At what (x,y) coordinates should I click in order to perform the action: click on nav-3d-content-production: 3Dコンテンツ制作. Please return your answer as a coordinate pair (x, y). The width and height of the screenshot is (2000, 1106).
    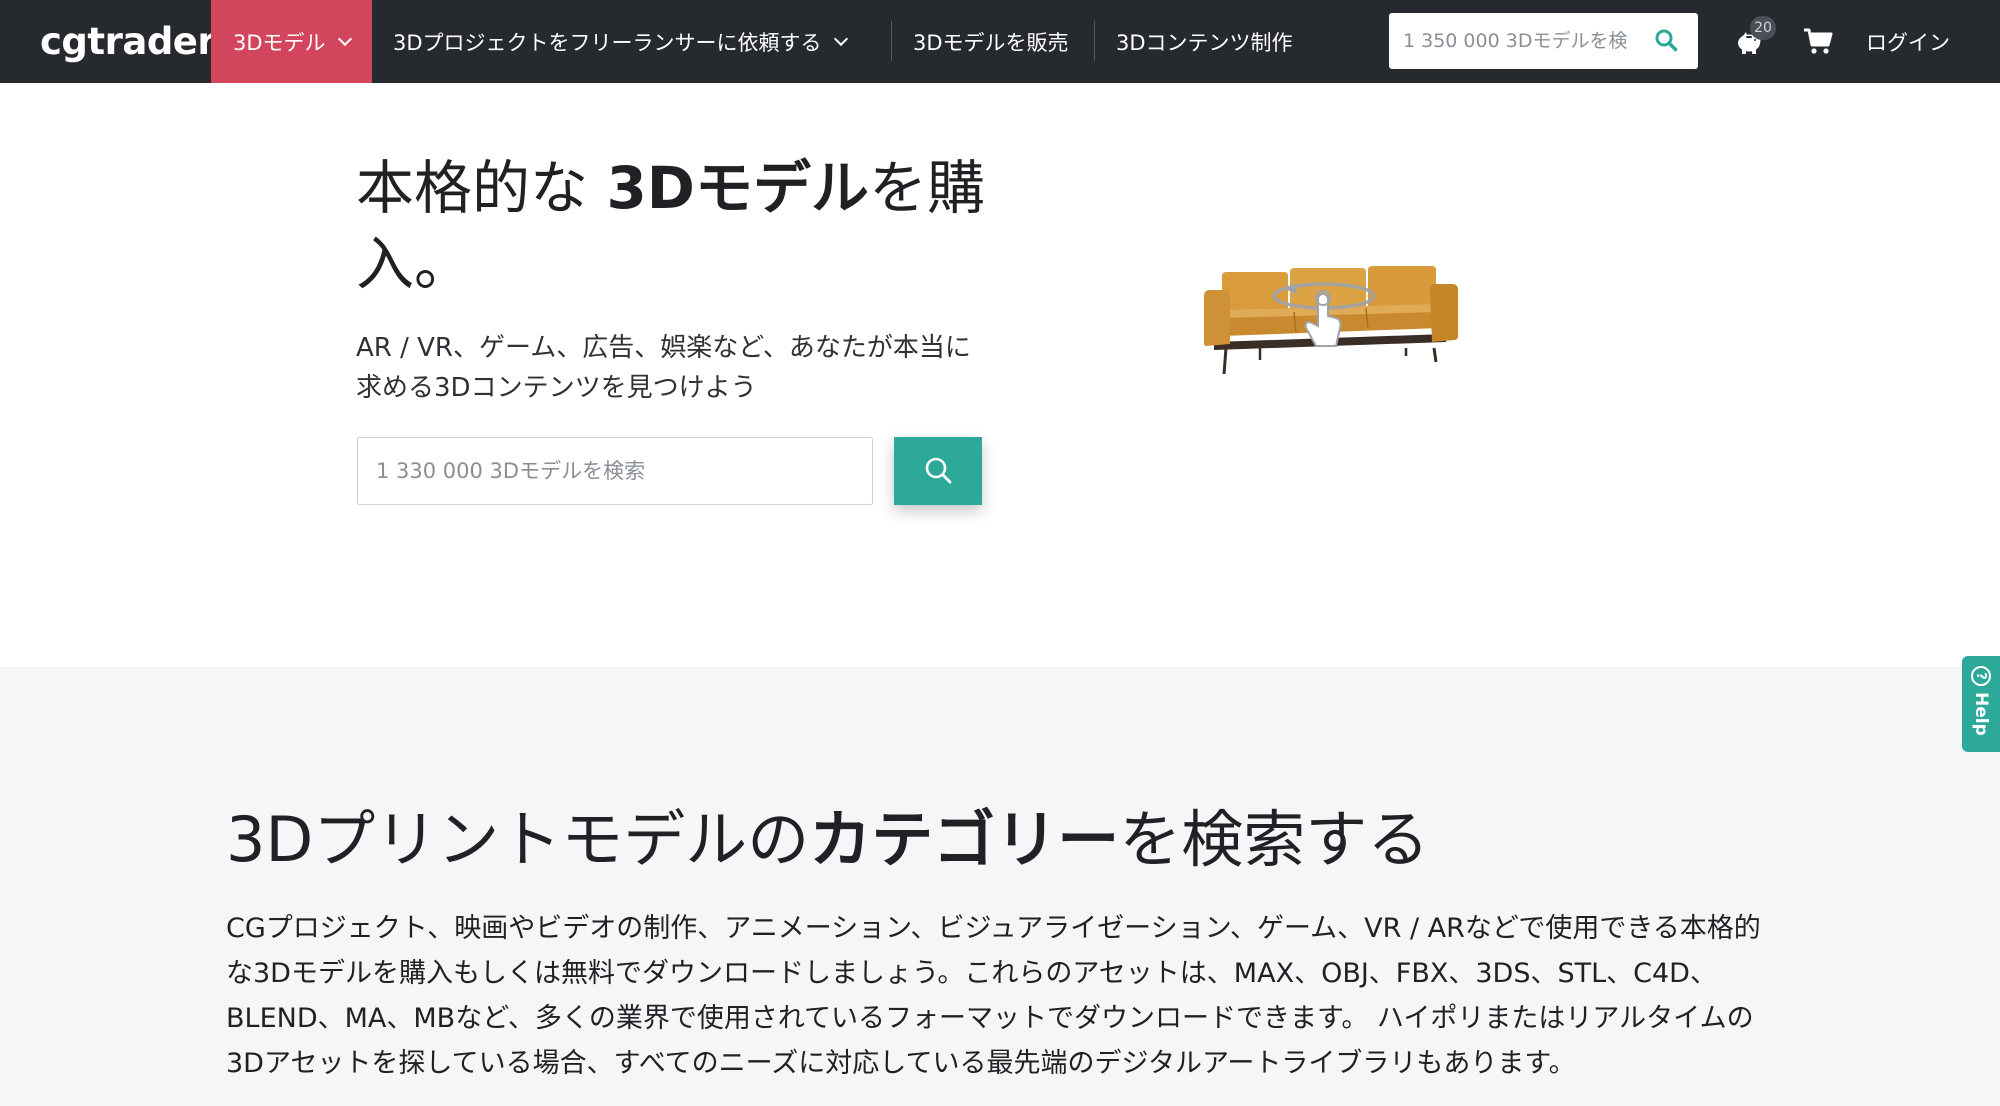
    Looking at the image, I should click on (1204, 41).